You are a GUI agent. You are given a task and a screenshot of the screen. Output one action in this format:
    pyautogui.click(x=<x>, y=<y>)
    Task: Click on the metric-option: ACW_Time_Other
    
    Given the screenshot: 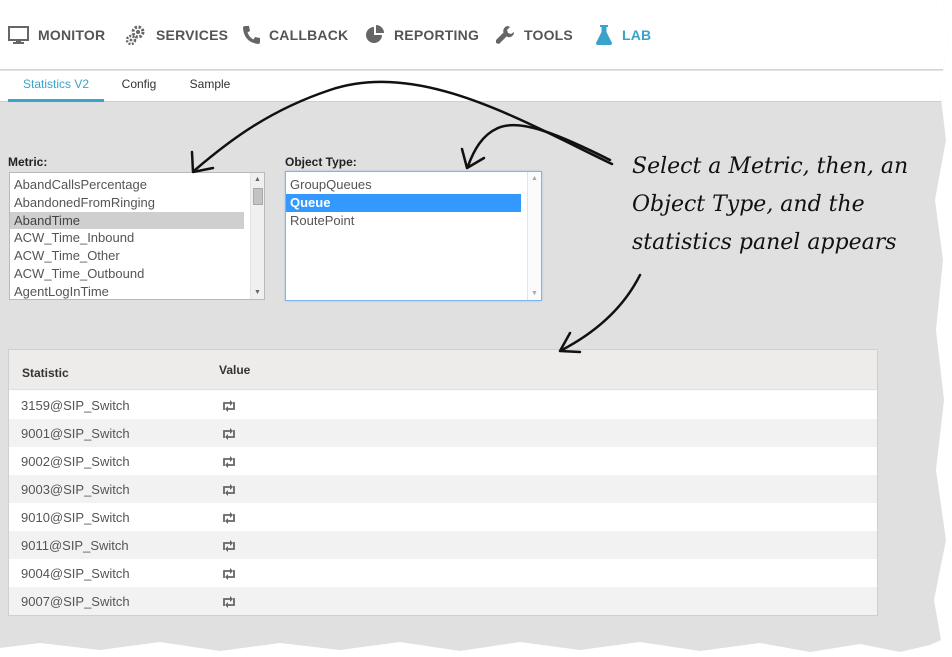 What is the action you would take?
    pyautogui.click(x=137, y=256)
    